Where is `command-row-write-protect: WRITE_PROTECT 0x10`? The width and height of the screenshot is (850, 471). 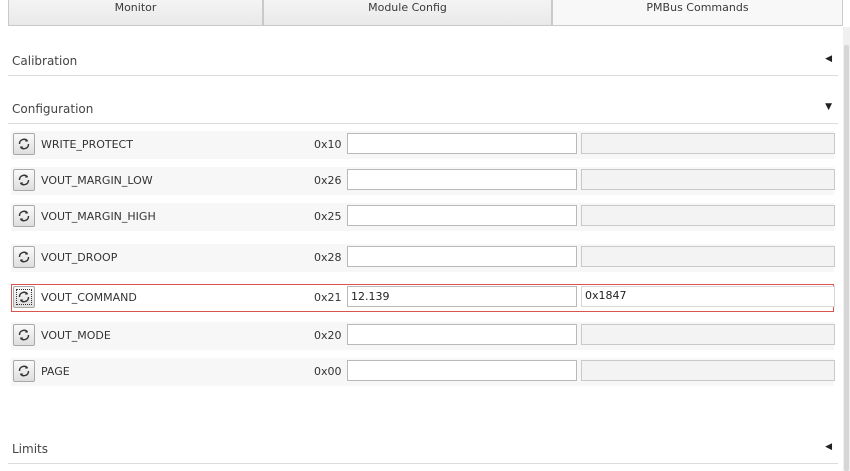
command-row-write-protect: WRITE_PROTECT 0x10 is located at coordinates (423, 145).